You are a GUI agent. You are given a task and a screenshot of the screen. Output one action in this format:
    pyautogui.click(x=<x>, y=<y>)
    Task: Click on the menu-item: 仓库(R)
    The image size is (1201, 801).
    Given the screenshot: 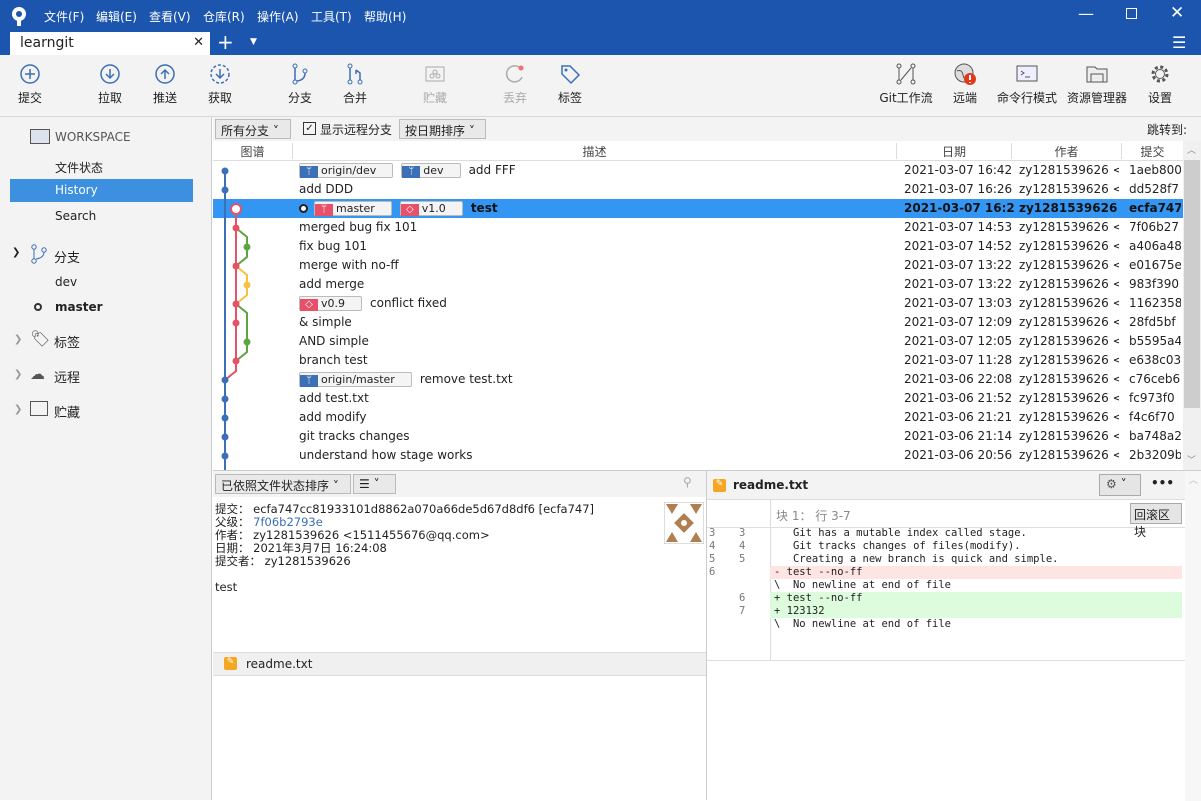 What is the action you would take?
    pyautogui.click(x=224, y=16)
    